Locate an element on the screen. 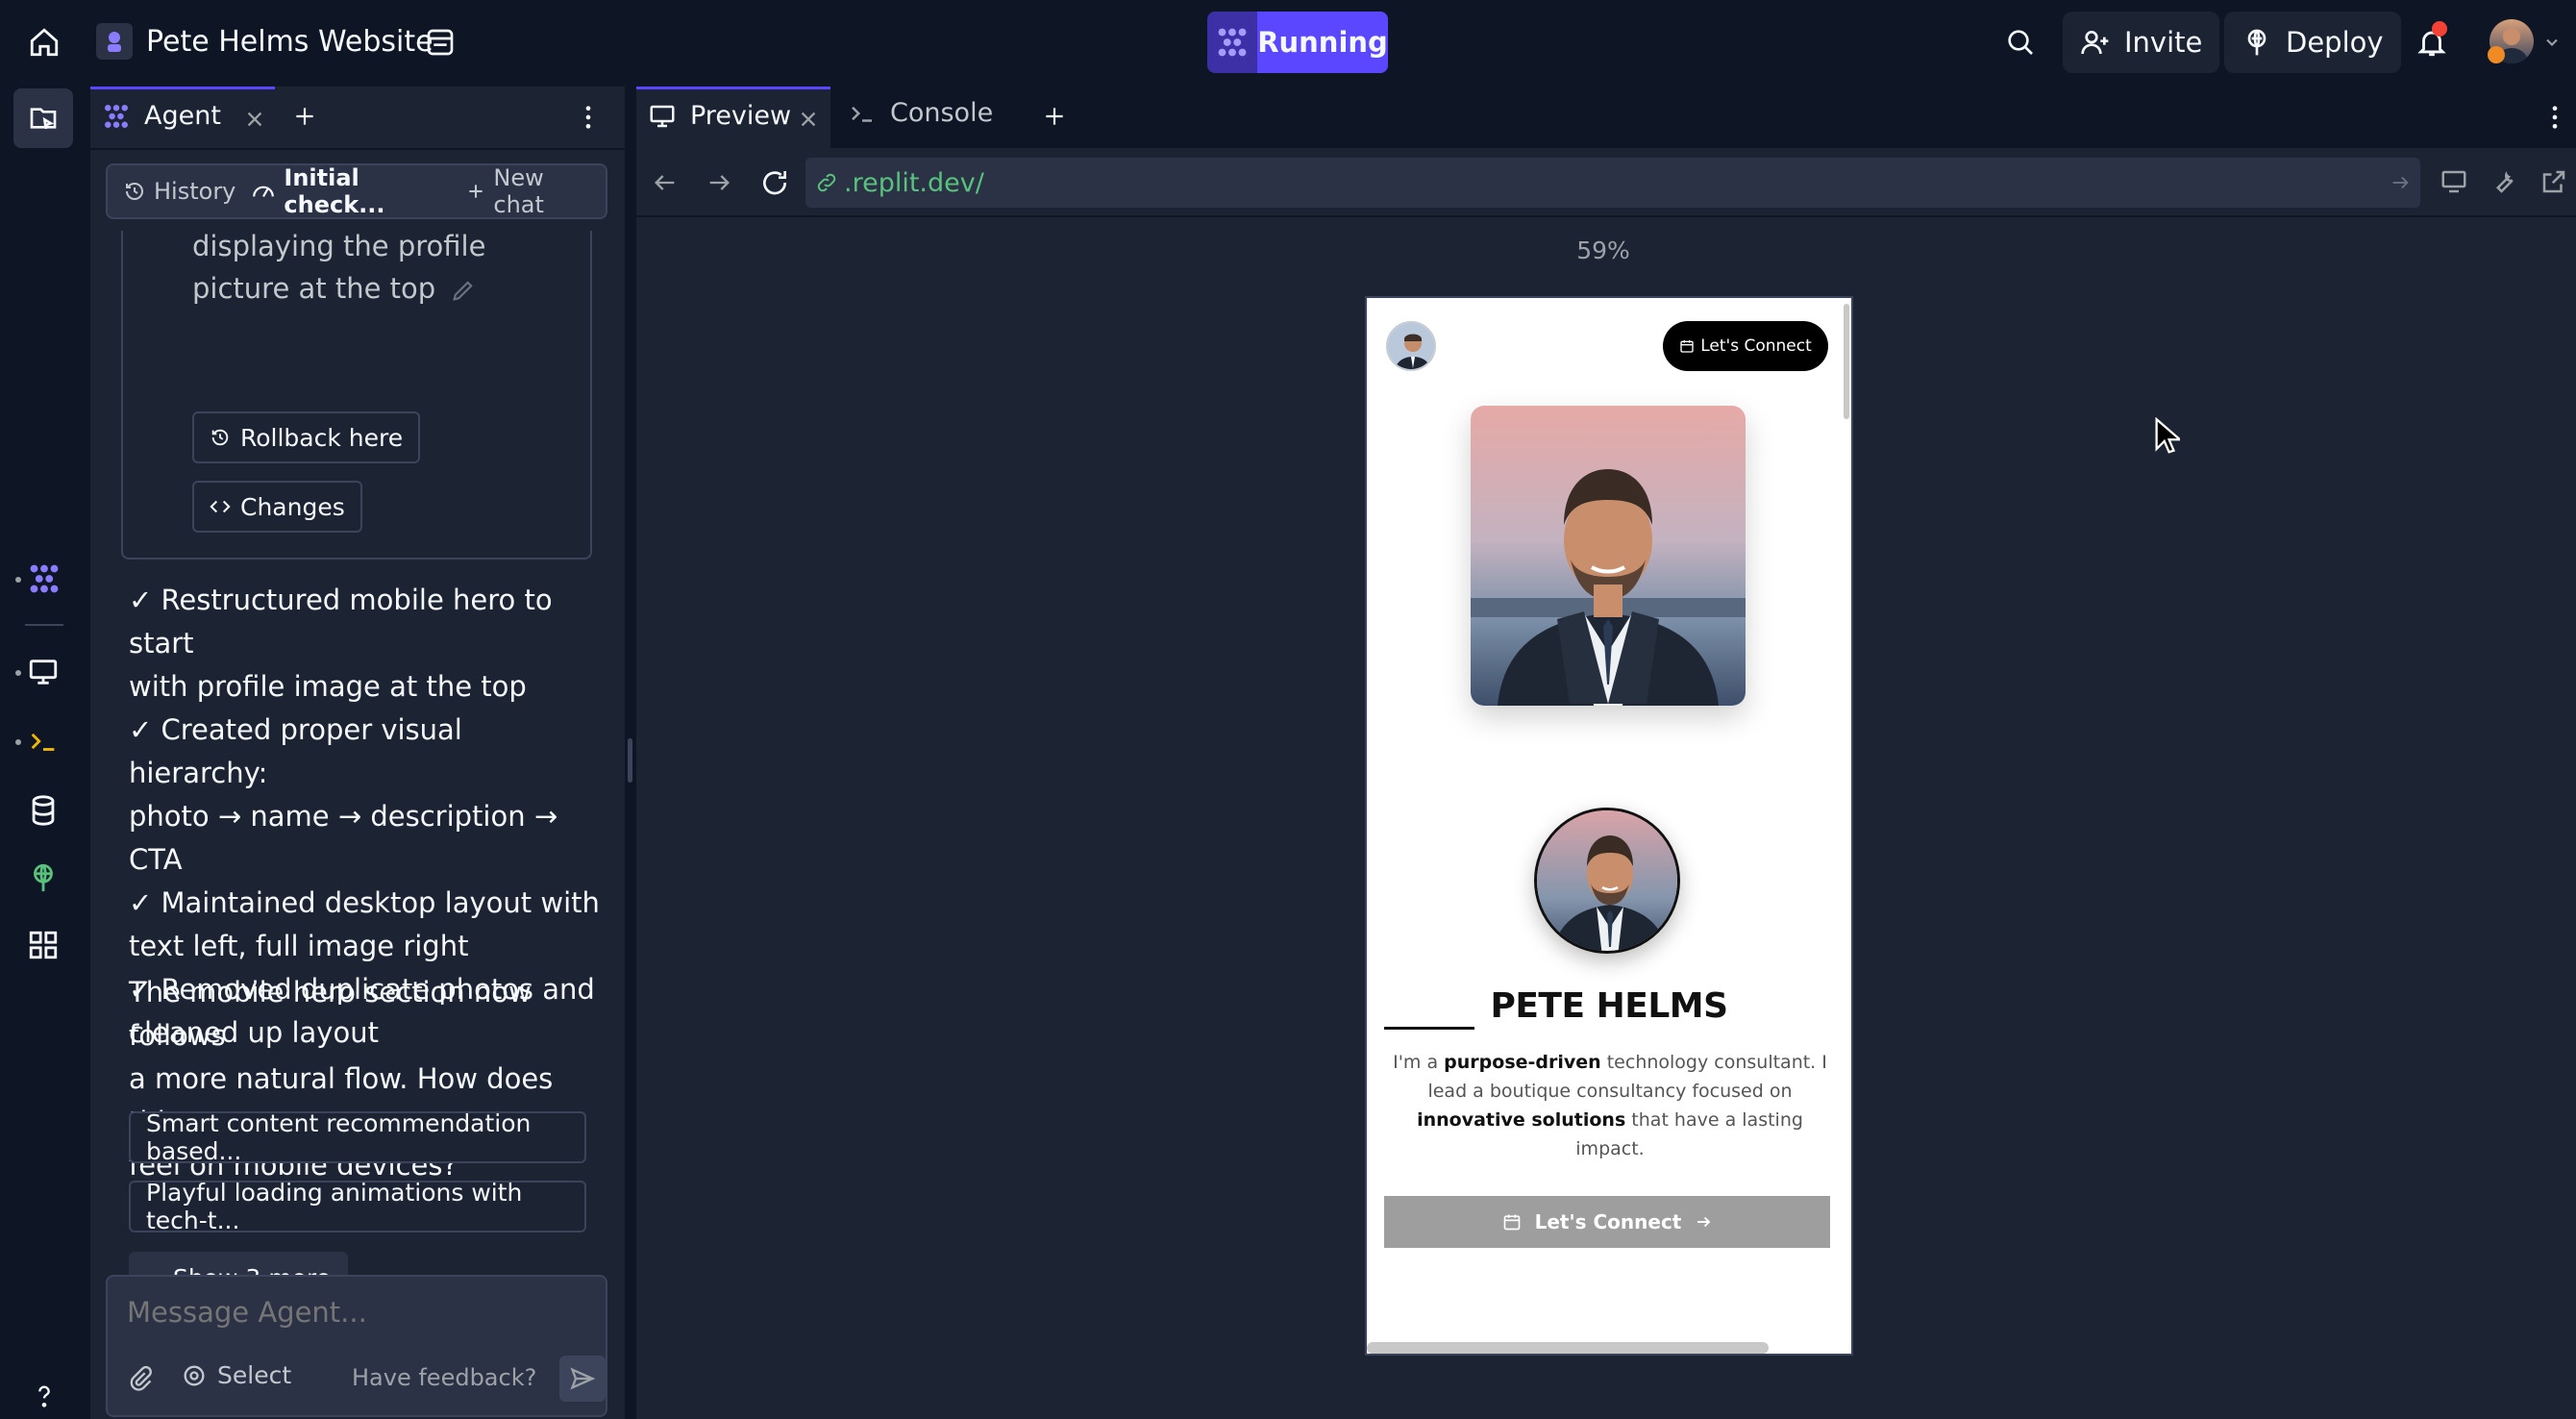 The image size is (2576, 1419). deployments-rail-icon is located at coordinates (44, 877).